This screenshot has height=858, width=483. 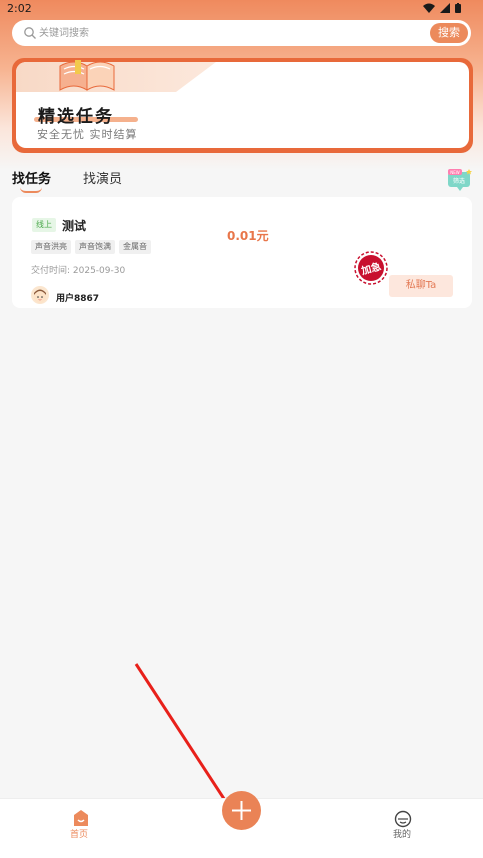 I want to click on private-chat-button: 私聊Ta, so click(x=421, y=286).